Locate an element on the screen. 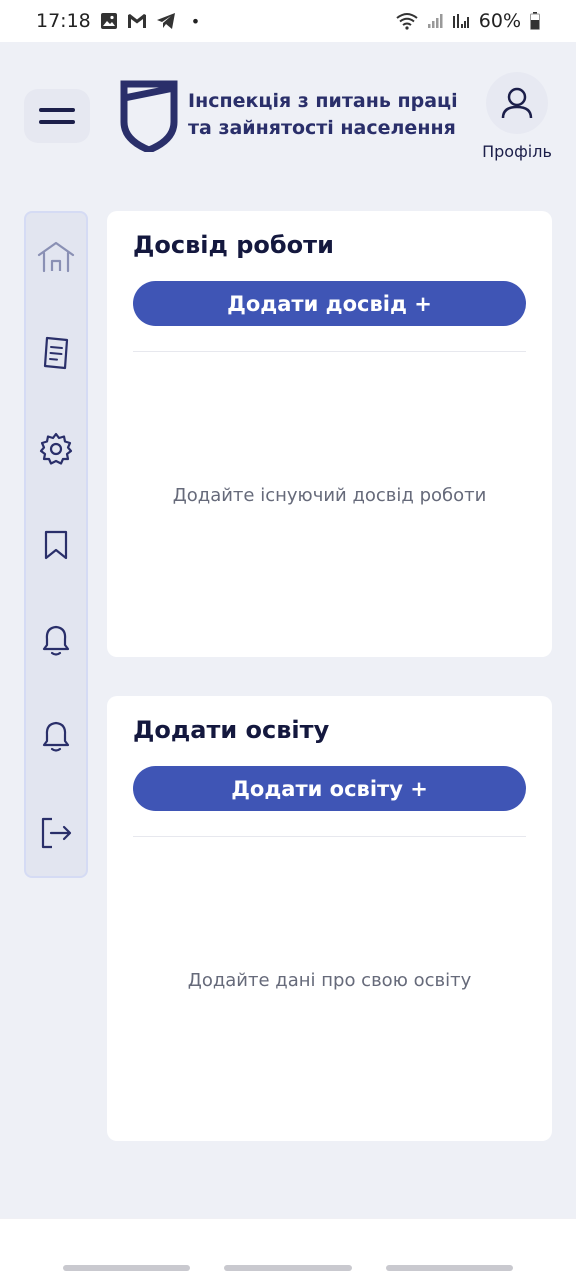 This screenshot has height=1280, width=576. profile-label: Профіль is located at coordinates (517, 151).